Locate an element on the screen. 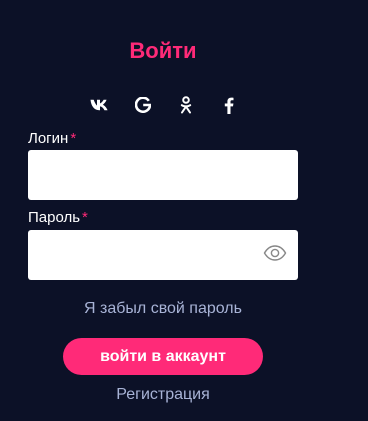  facebook-icon is located at coordinates (229, 105).